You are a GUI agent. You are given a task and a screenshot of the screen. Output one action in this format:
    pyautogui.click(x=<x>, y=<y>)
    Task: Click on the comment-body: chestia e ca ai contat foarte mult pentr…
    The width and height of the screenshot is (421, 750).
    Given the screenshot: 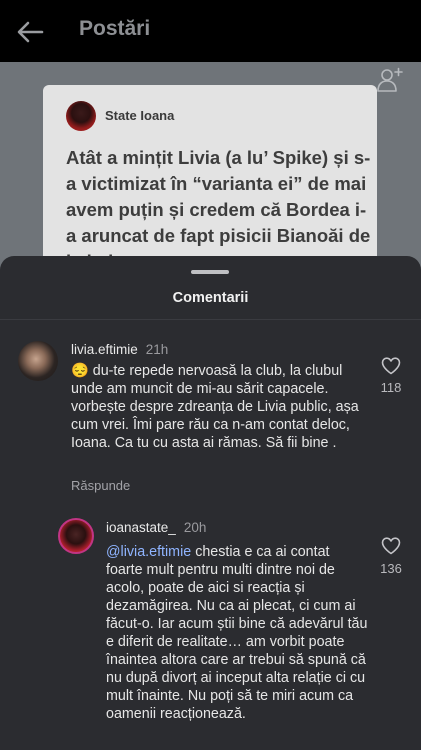 What is the action you would take?
    pyautogui.click(x=237, y=633)
    